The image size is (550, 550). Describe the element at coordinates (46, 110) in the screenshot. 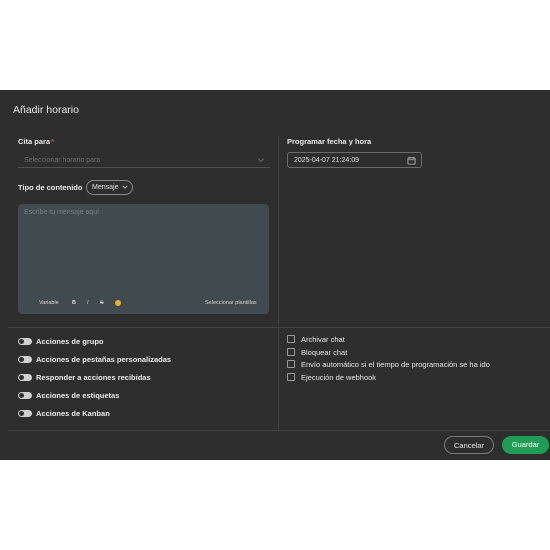

I see `dialog-title: Añadir horario` at that location.